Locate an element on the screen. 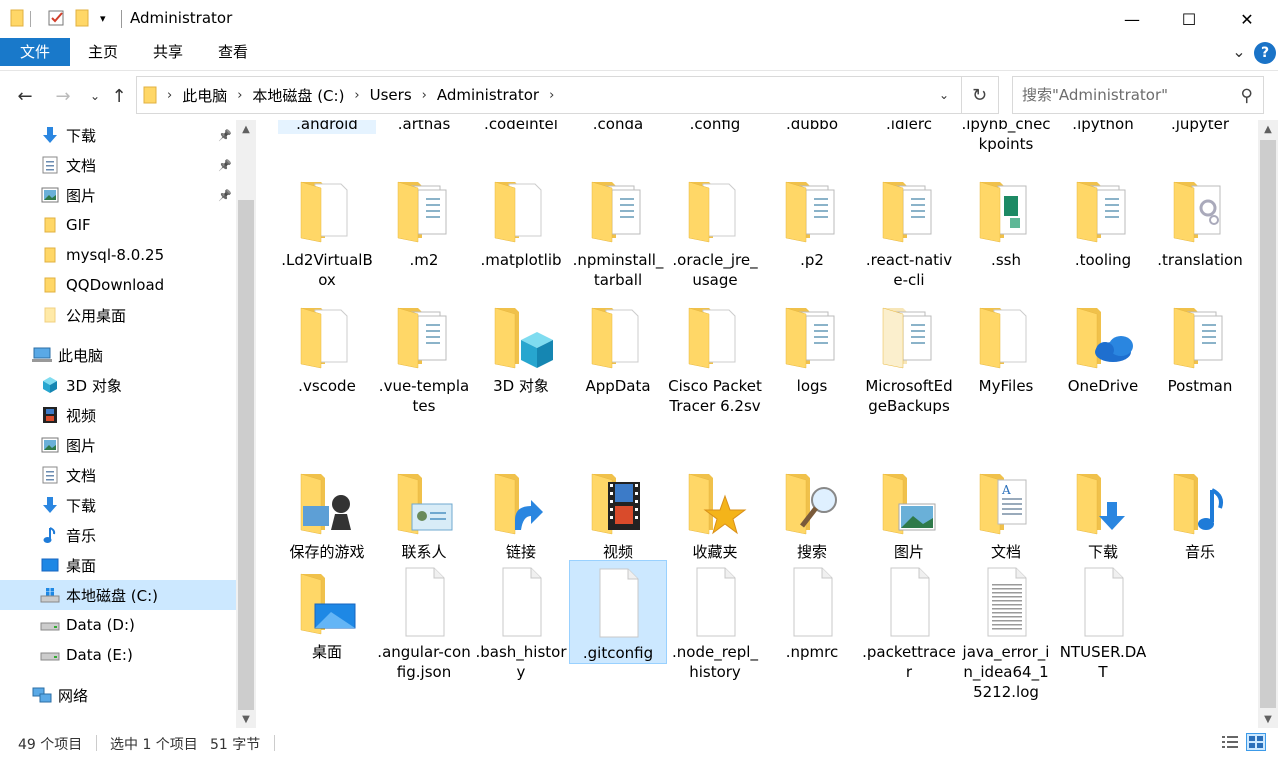 This screenshot has height=757, width=1278. sidebar-item: mysql-8.0.25 is located at coordinates (118, 255).